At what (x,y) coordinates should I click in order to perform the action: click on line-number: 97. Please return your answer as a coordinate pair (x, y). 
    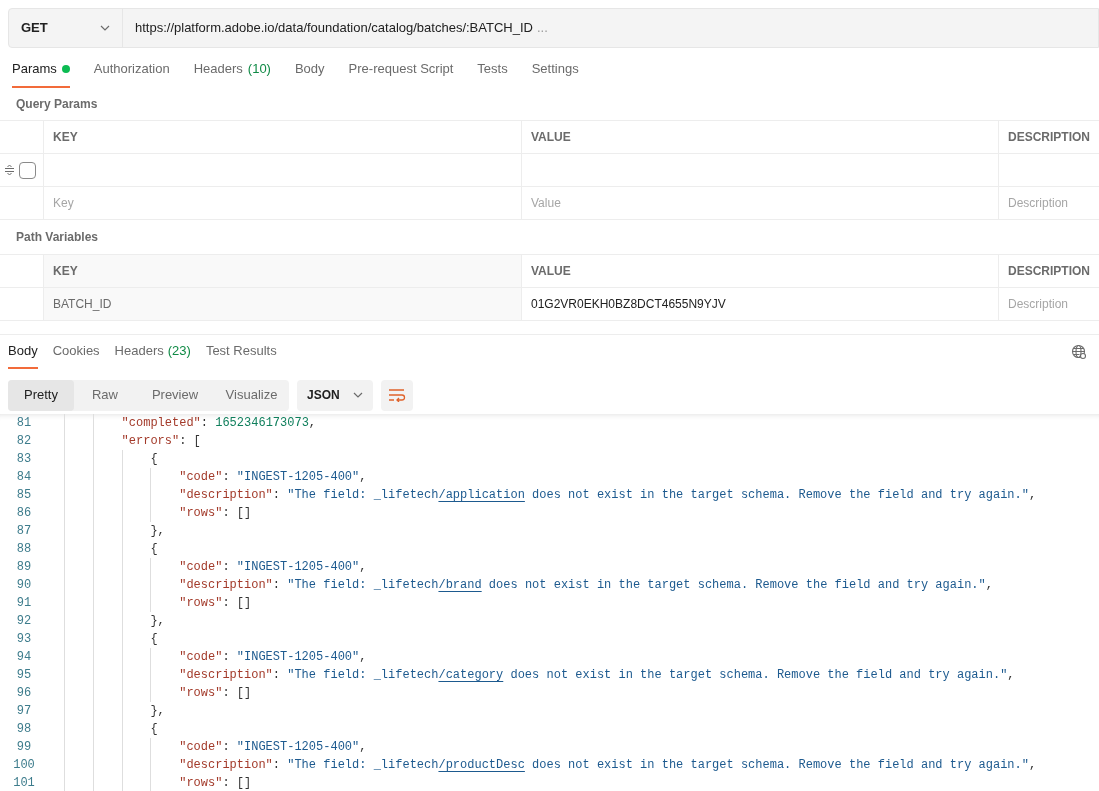
    Looking at the image, I should click on (24, 711).